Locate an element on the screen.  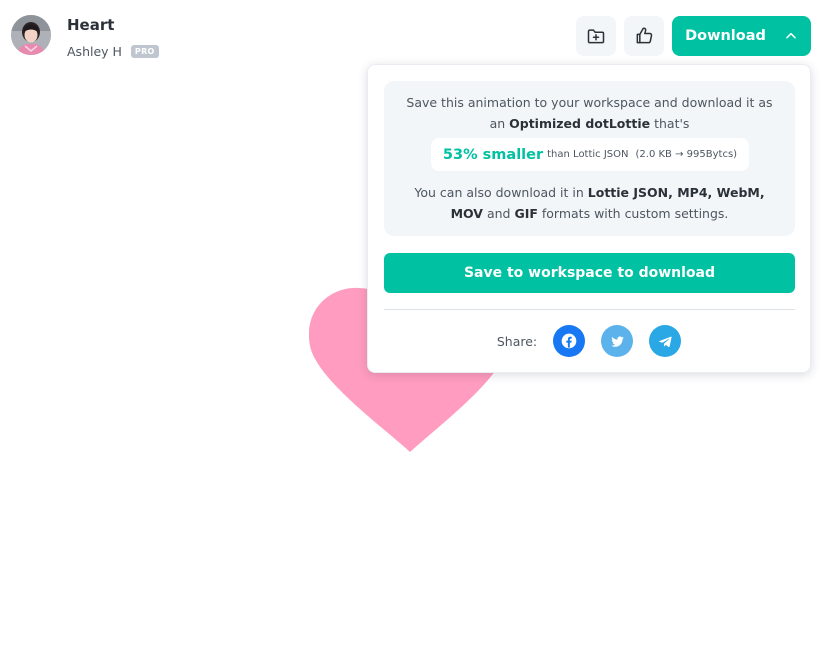
author-row: Ashley H PRO is located at coordinates (113, 51).